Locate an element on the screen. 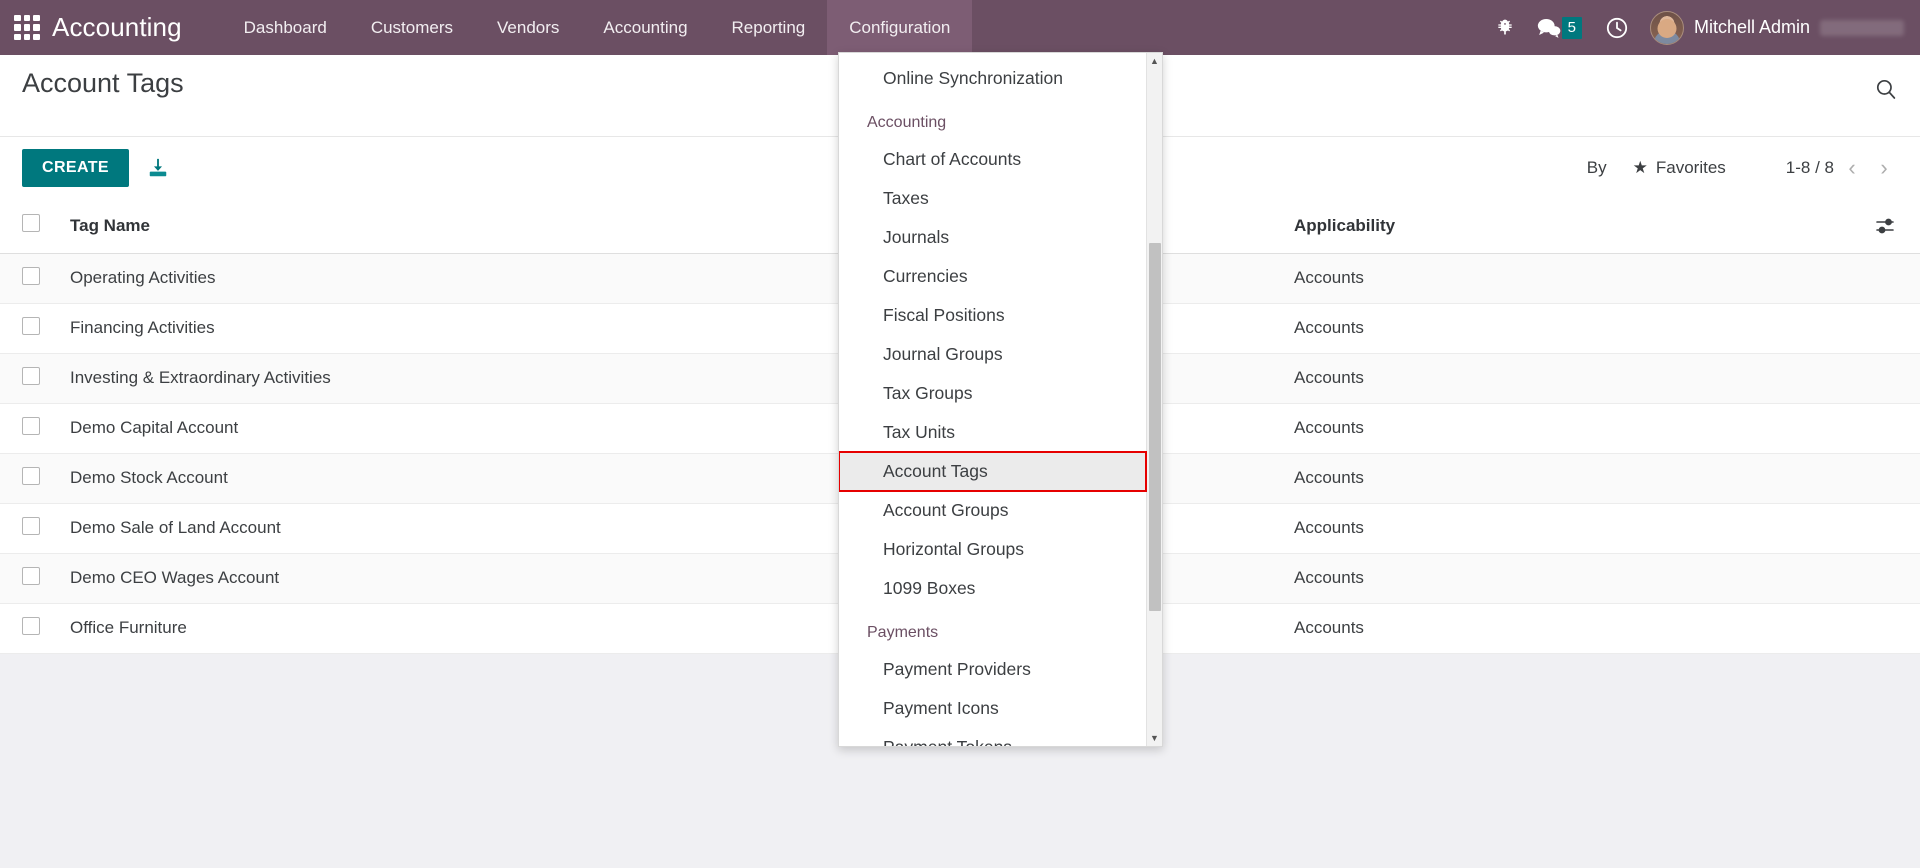 This screenshot has width=1920, height=868. dropdown-item-tax-groups: Tax Groups is located at coordinates (992, 393).